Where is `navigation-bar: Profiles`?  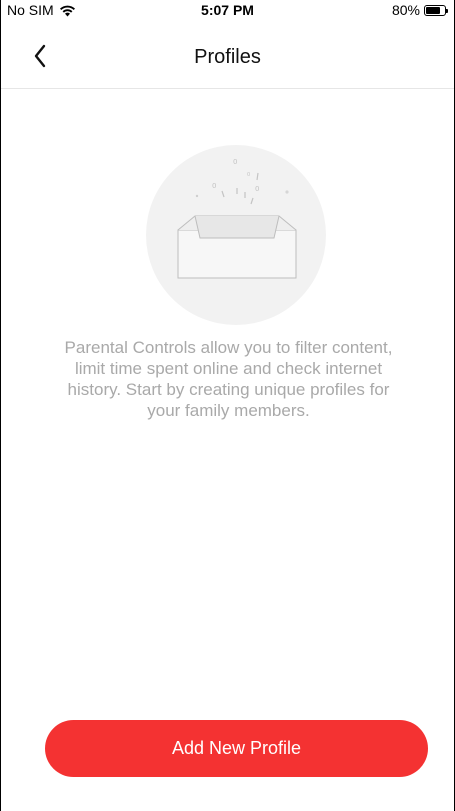 navigation-bar: Profiles is located at coordinates (227, 55).